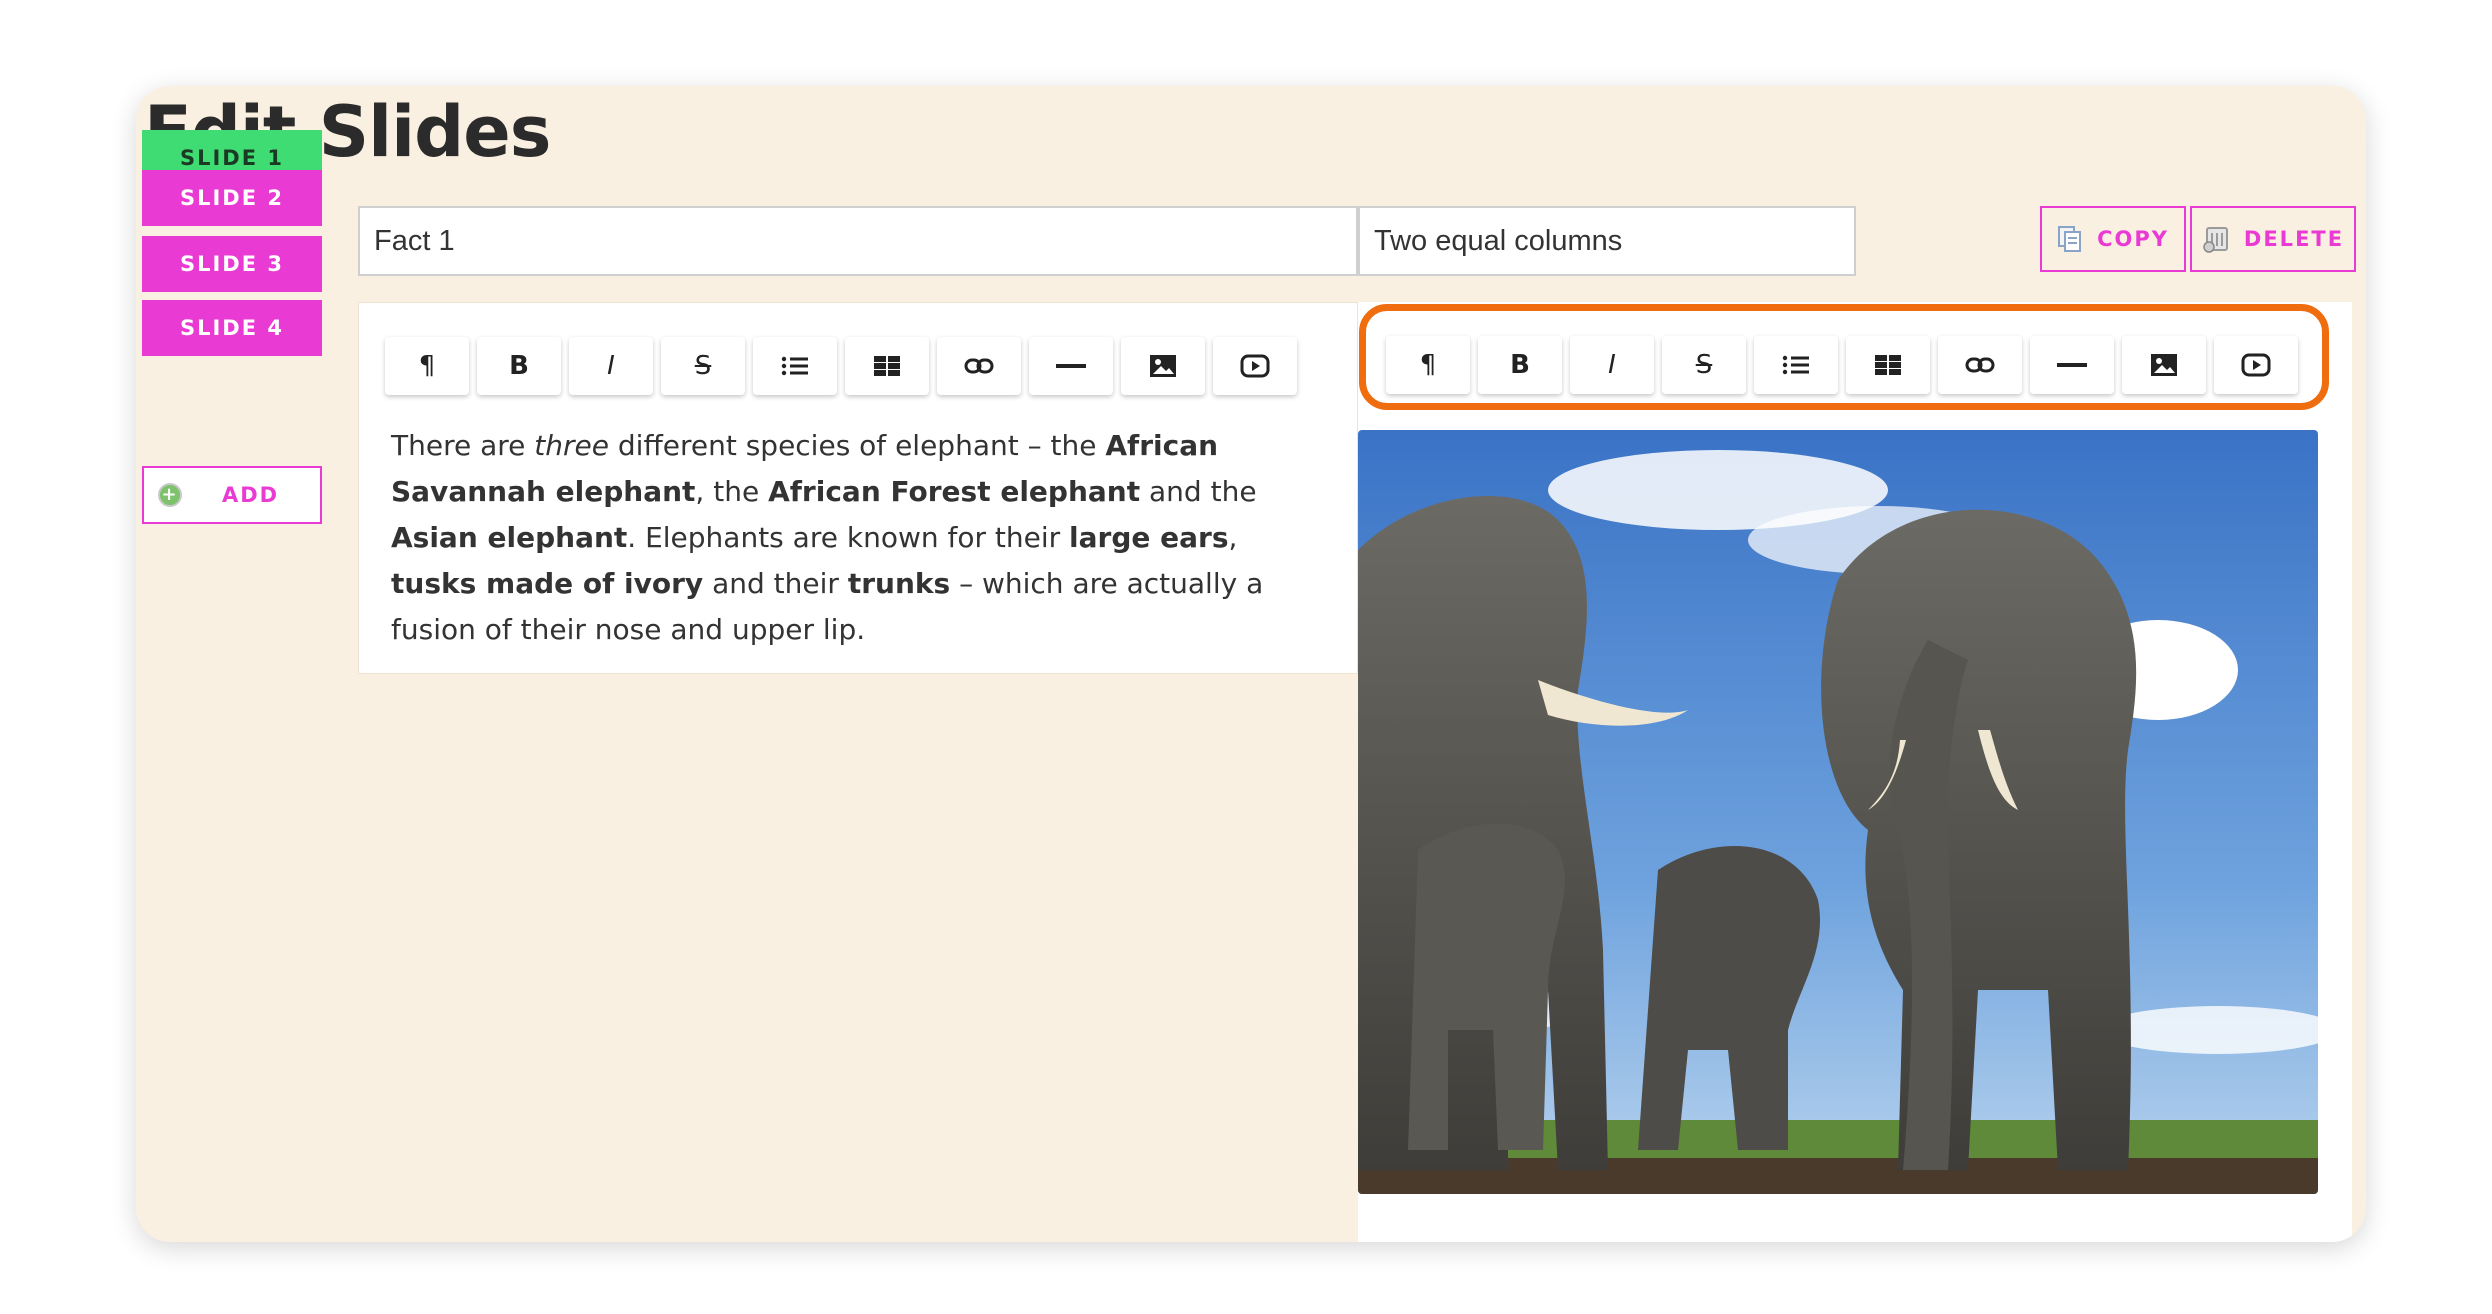  I want to click on slide-title-input, so click(858, 241).